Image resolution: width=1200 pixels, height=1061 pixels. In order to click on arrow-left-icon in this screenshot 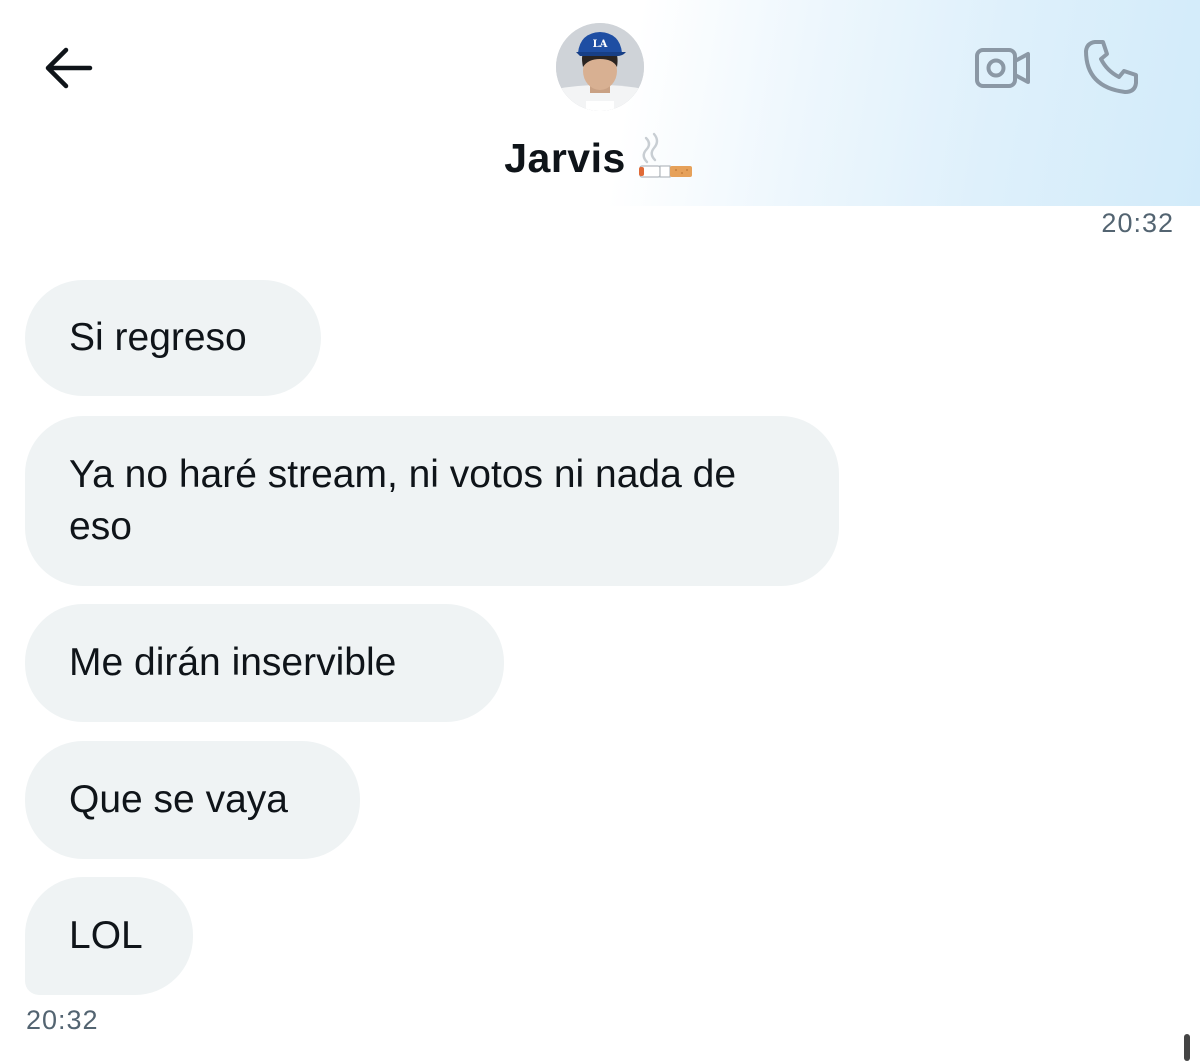, I will do `click(69, 68)`.